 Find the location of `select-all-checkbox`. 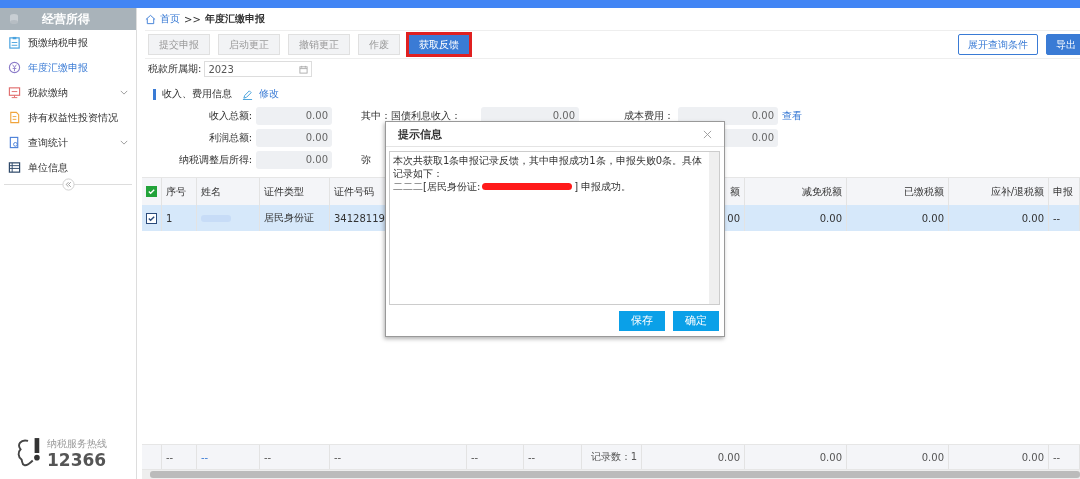

select-all-checkbox is located at coordinates (151, 191).